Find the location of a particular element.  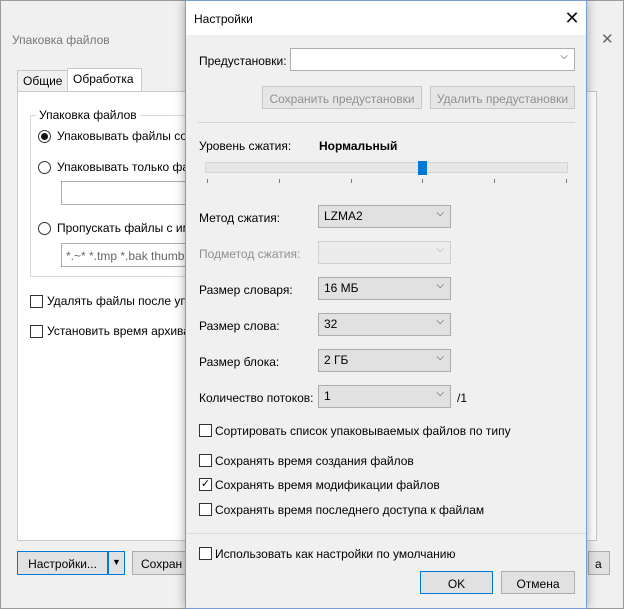

compression-level-slider is located at coordinates (422, 168).